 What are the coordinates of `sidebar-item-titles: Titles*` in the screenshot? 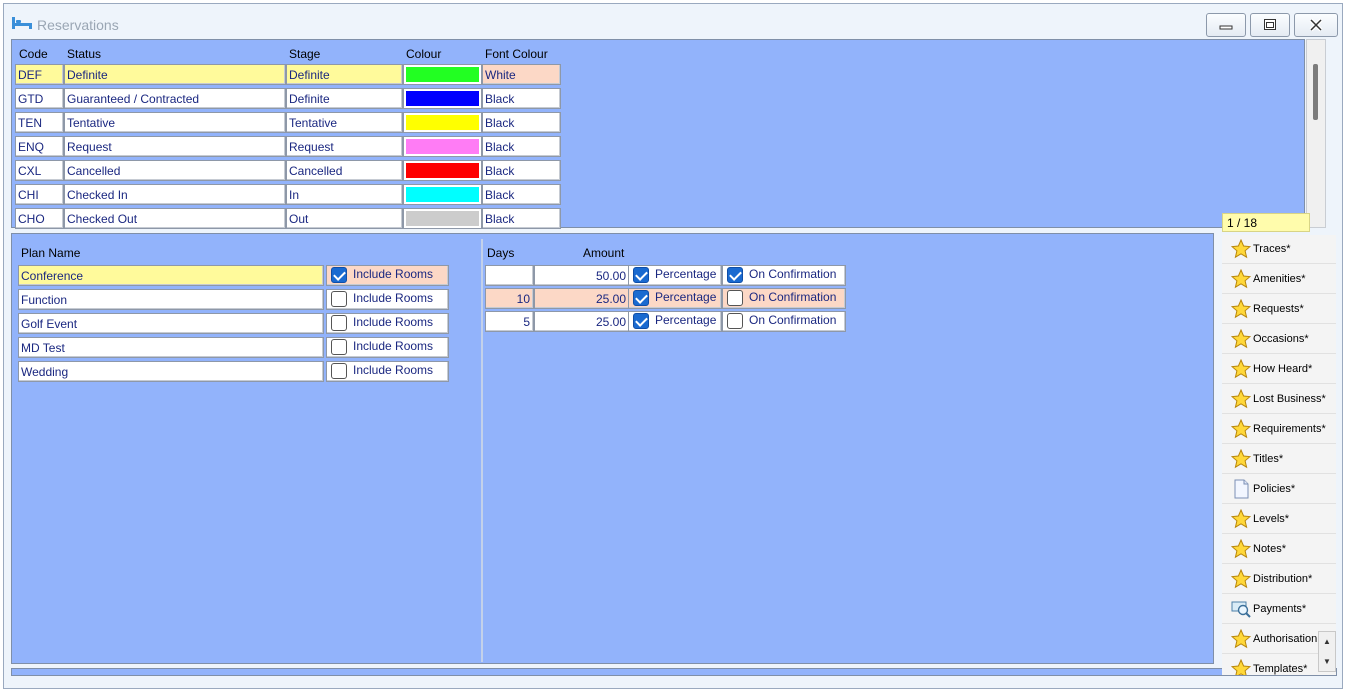 It's located at (1279, 459).